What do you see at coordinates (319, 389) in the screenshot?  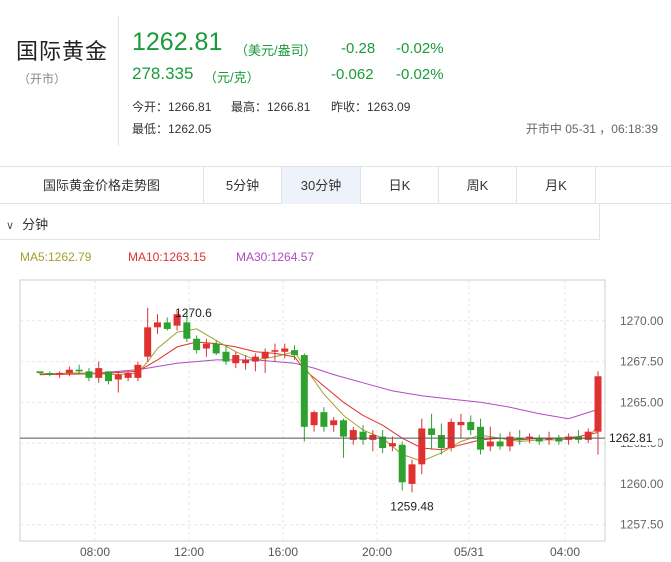 I see `ma30-line` at bounding box center [319, 389].